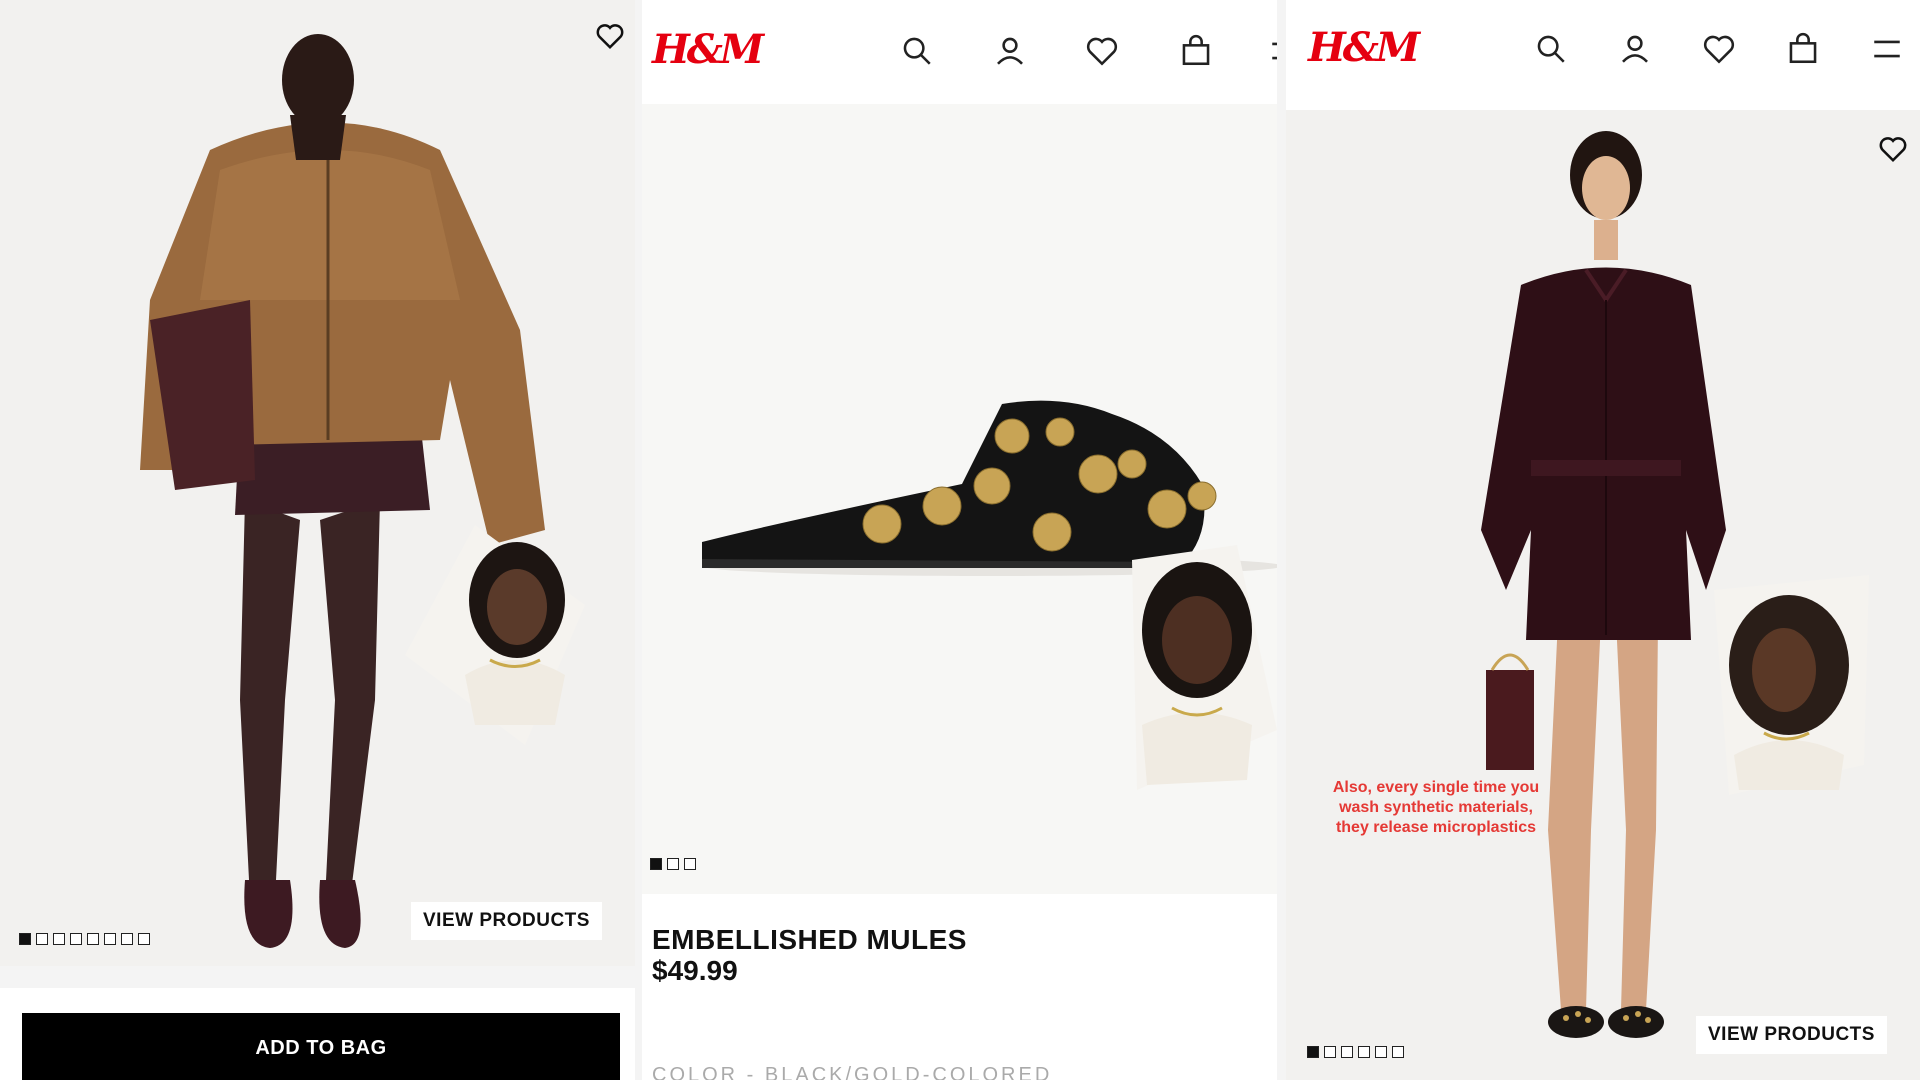 Image resolution: width=1920 pixels, height=1080 pixels. Describe the element at coordinates (695, 970) in the screenshot. I see `product-price: $49.99` at that location.